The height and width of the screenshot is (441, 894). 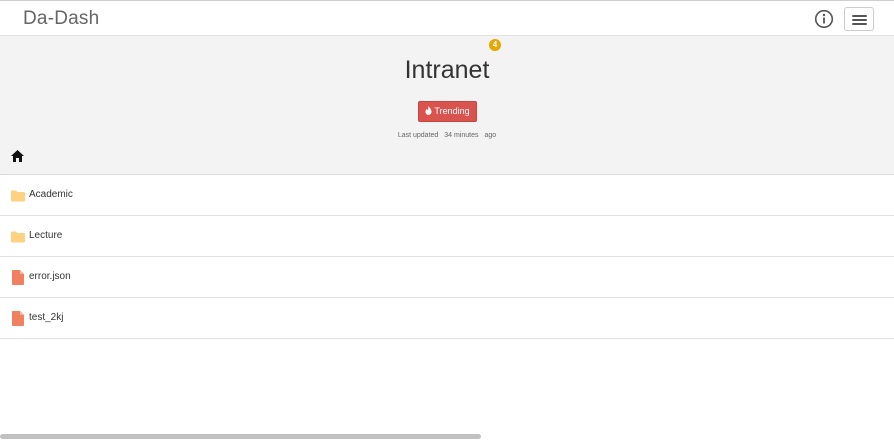 What do you see at coordinates (447, 18) in the screenshot?
I see `top-navbar: Da-Dash` at bounding box center [447, 18].